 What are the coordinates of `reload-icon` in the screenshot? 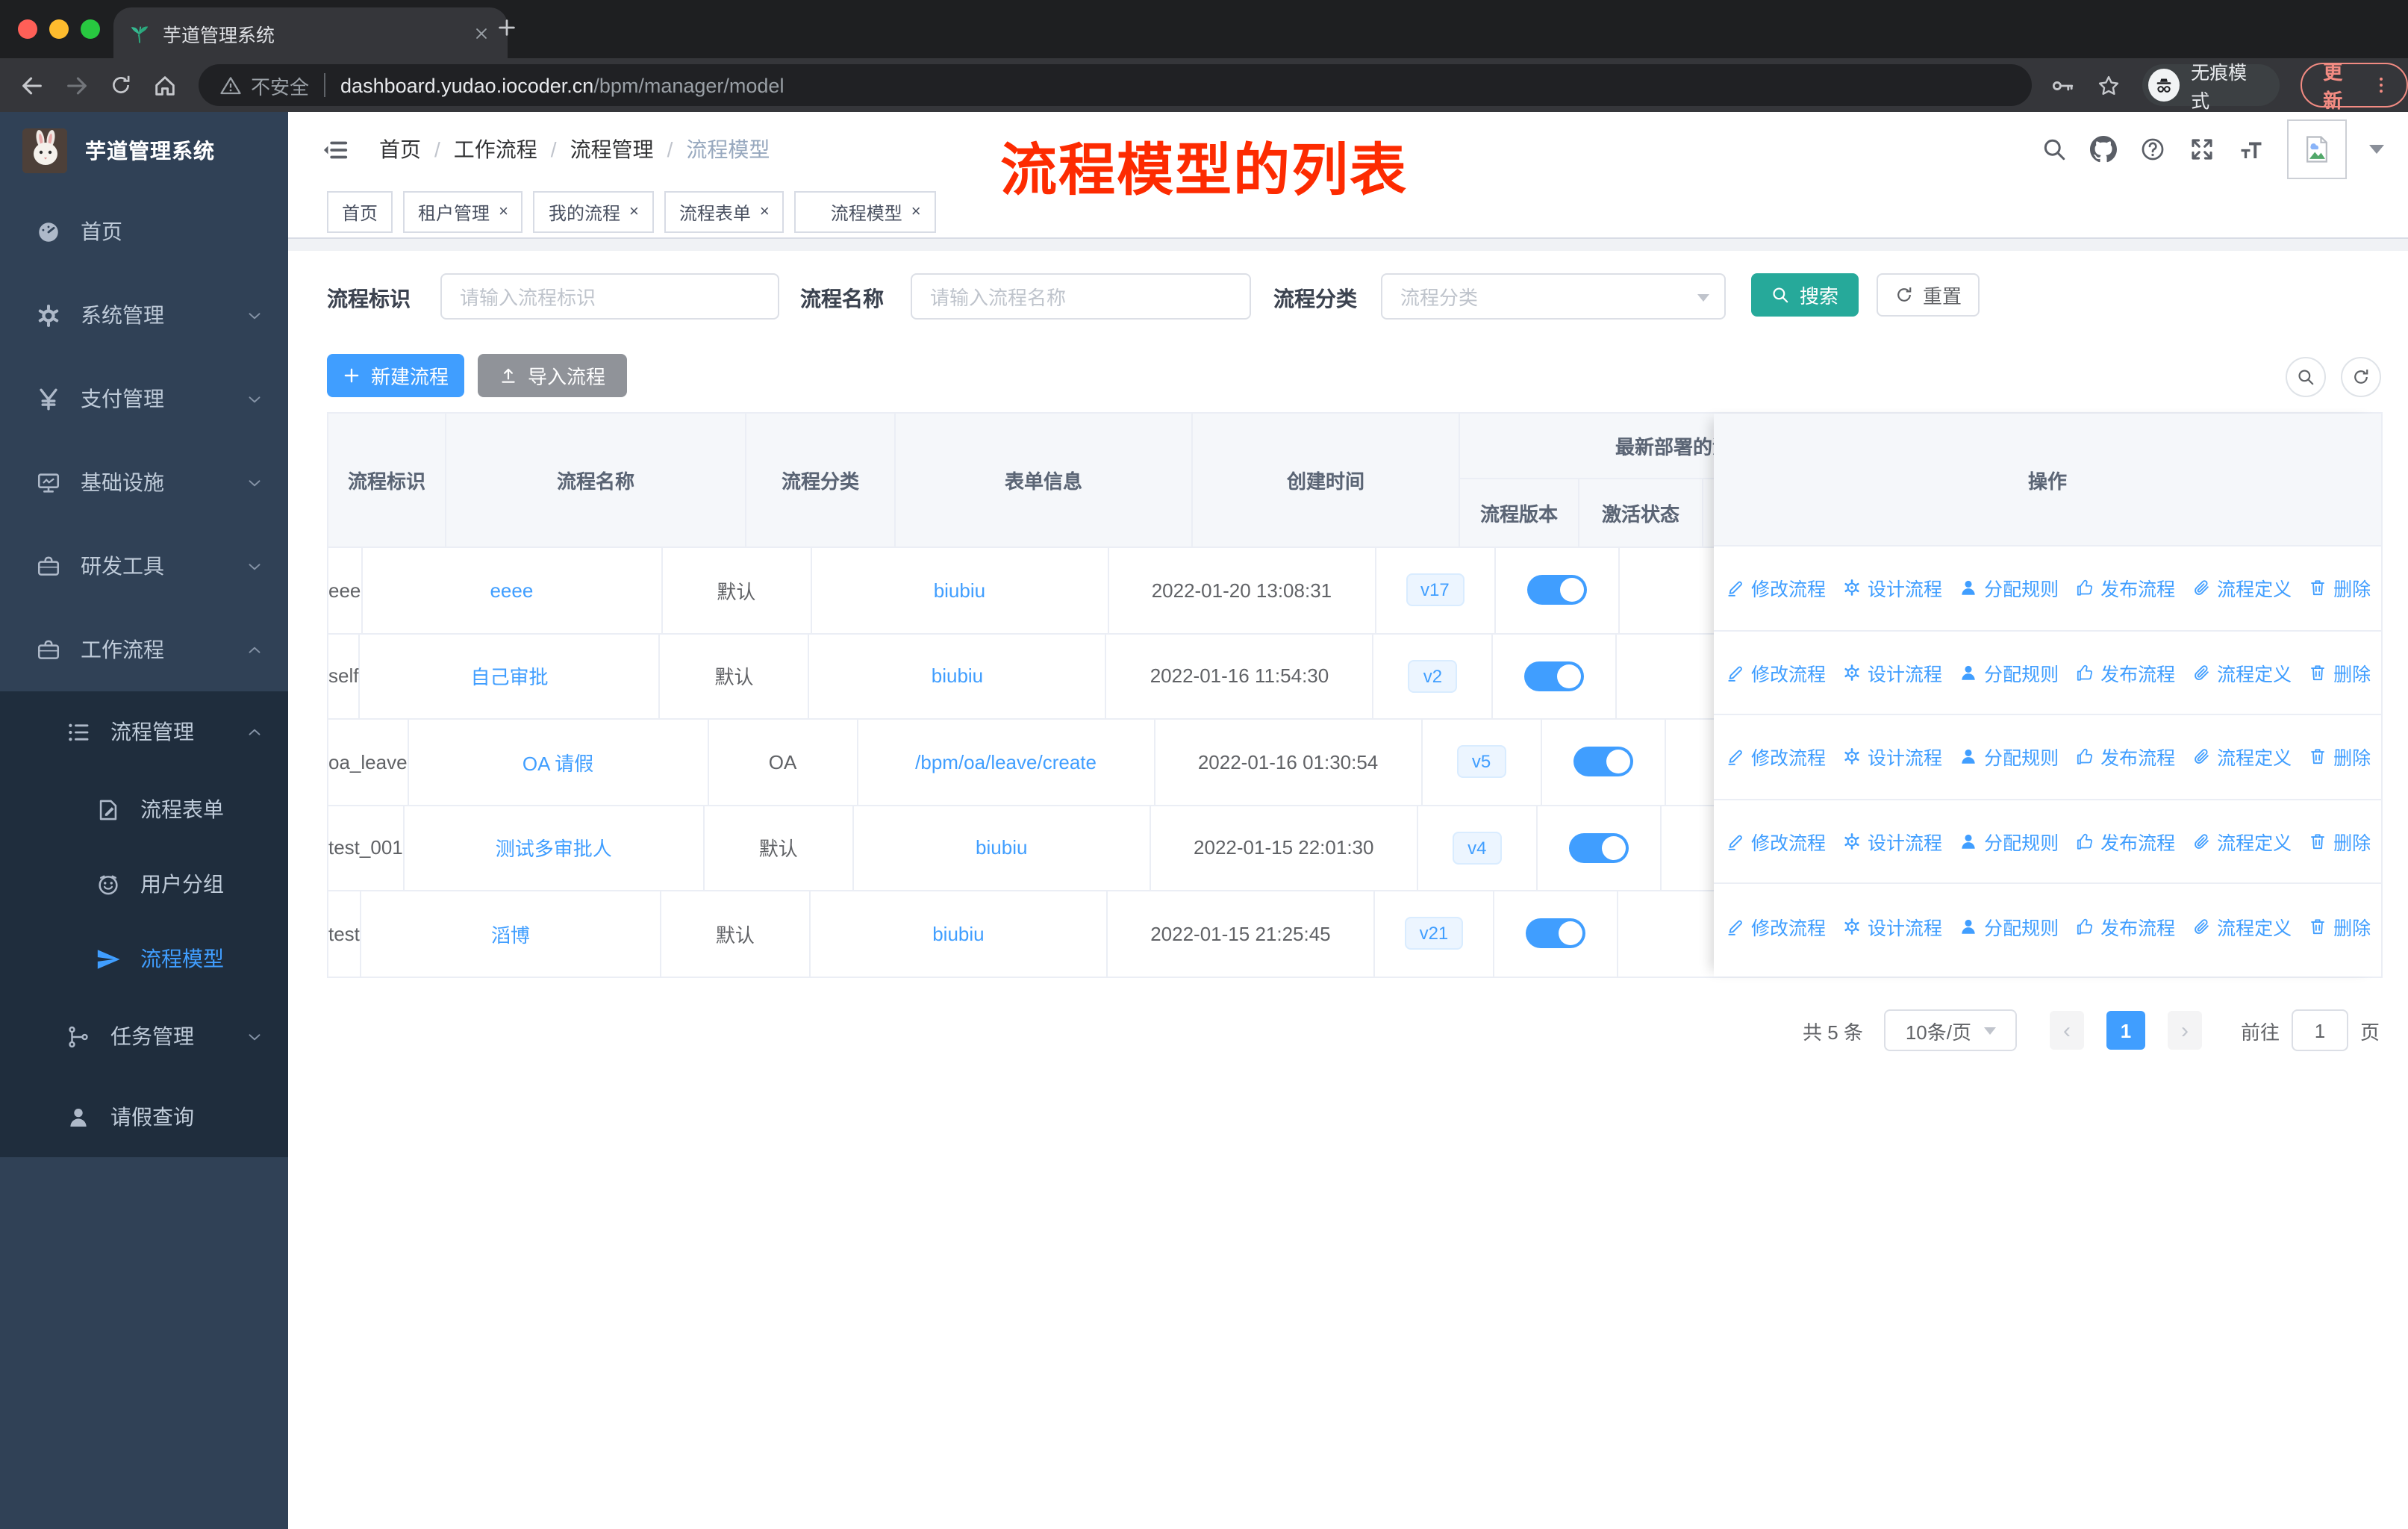 It's located at (121, 85).